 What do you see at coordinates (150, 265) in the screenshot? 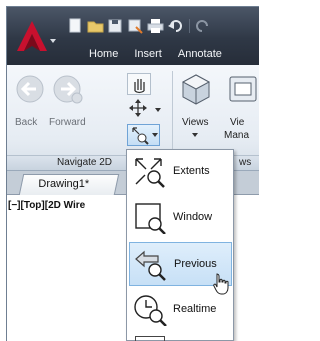
I see `zoom-previous-icon` at bounding box center [150, 265].